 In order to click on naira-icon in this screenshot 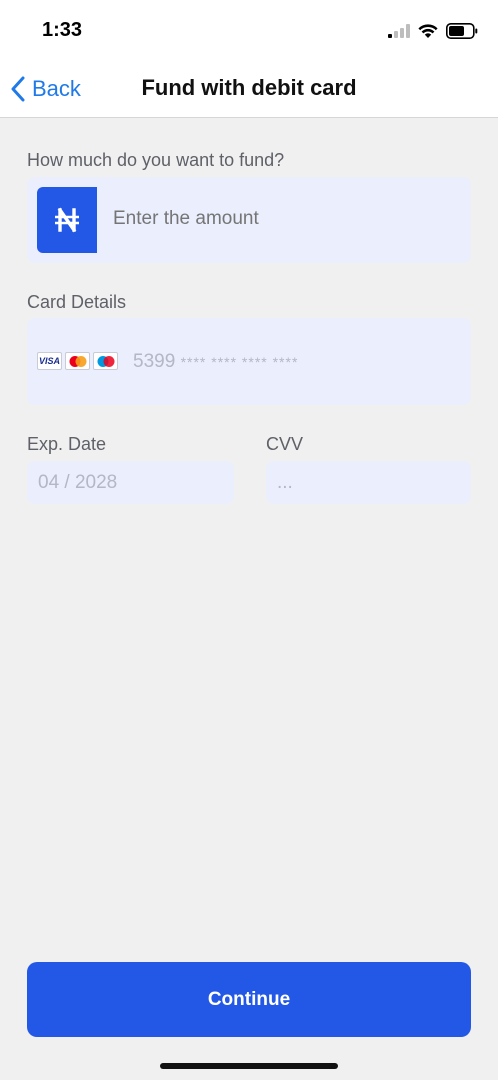, I will do `click(67, 220)`.